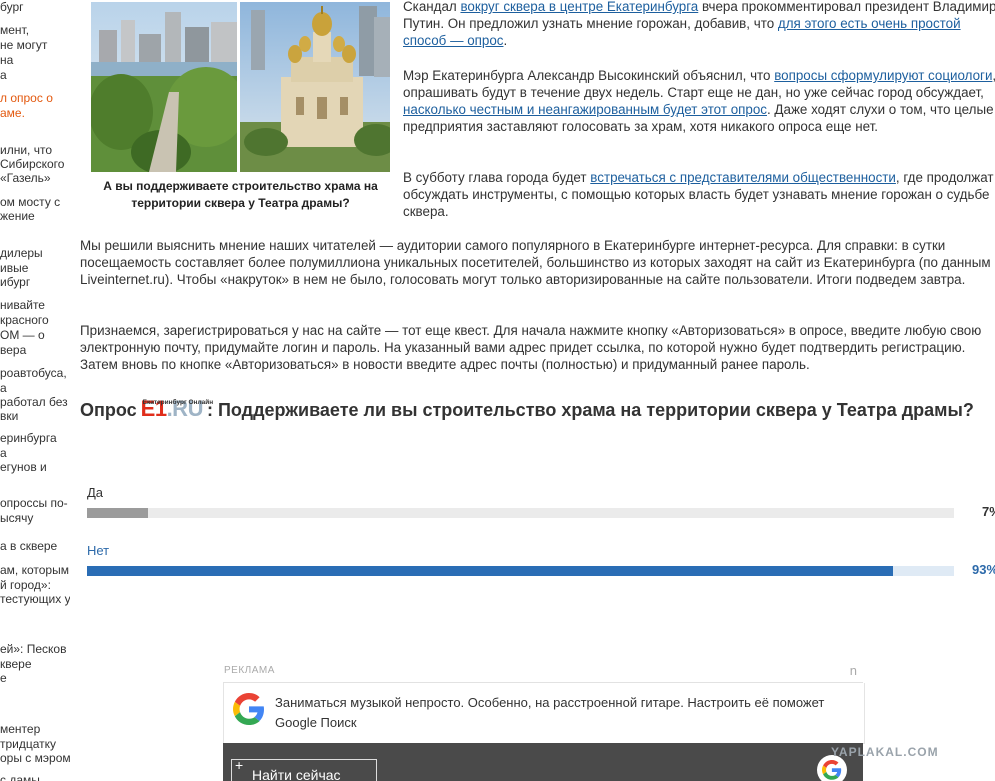  I want to click on article-link: вопросы сформулируют социологи, so click(883, 75).